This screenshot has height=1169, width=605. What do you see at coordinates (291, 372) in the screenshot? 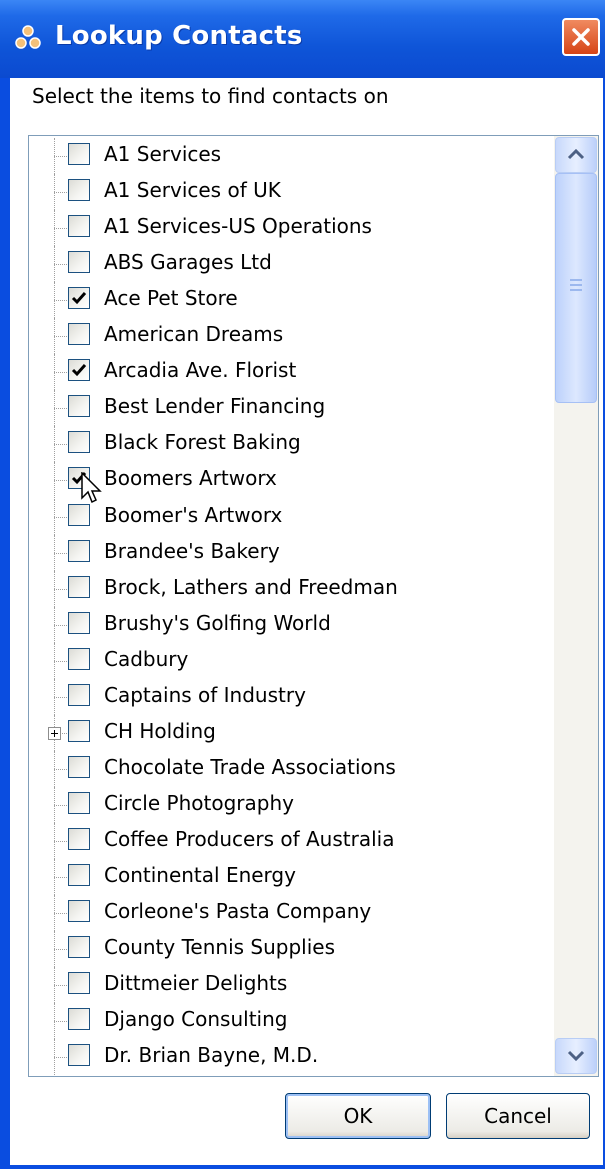
I see `contact-tree-item: Arcadia Ave. Florist` at bounding box center [291, 372].